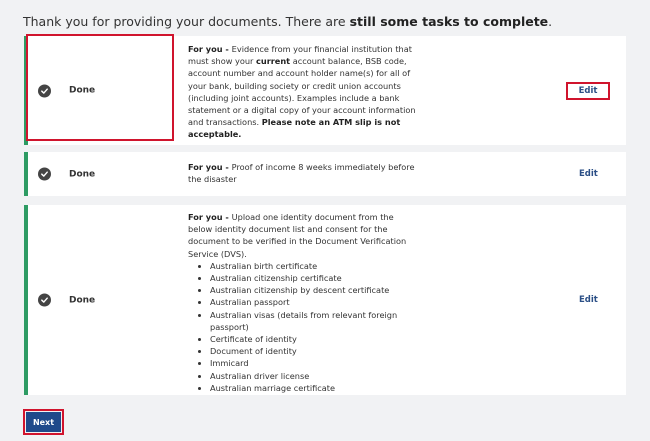  What do you see at coordinates (315, 266) in the screenshot?
I see `list-item: Australian birth certificate` at bounding box center [315, 266].